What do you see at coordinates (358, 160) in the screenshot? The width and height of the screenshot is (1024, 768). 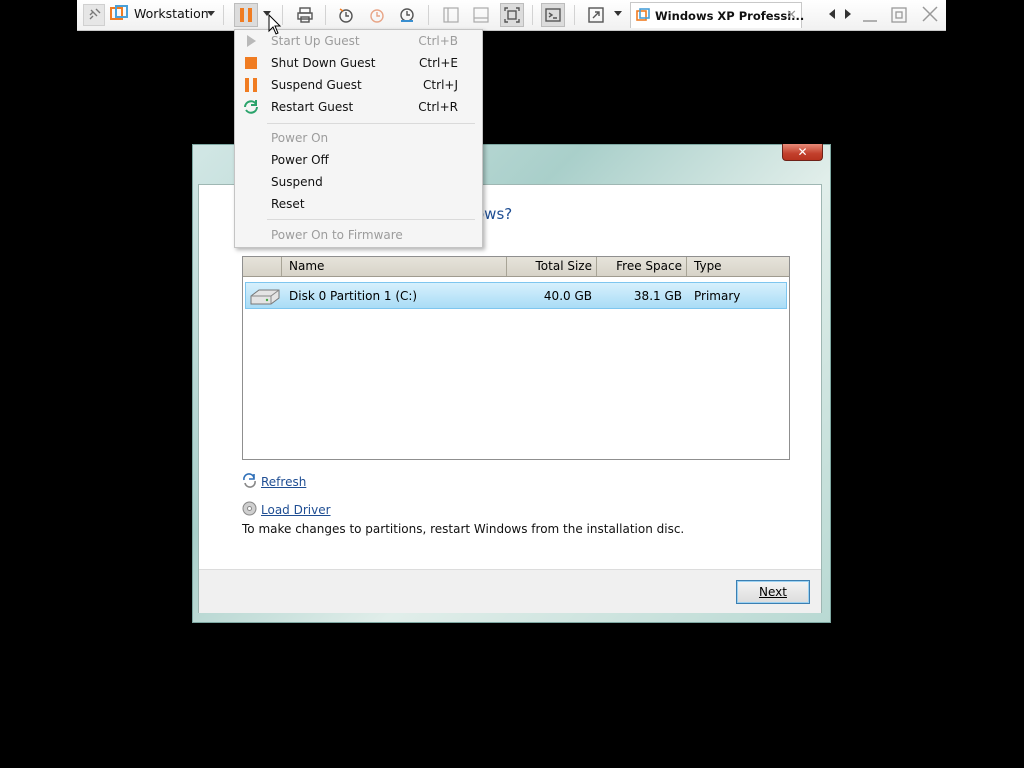 I see `menu-item-power-off: Power Off` at bounding box center [358, 160].